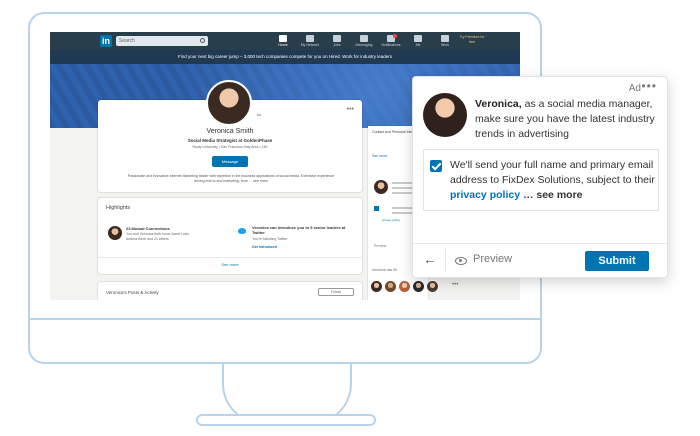 This screenshot has height=436, width=700. Describe the element at coordinates (376, 208) in the screenshot. I see `checkbox-icon` at that location.